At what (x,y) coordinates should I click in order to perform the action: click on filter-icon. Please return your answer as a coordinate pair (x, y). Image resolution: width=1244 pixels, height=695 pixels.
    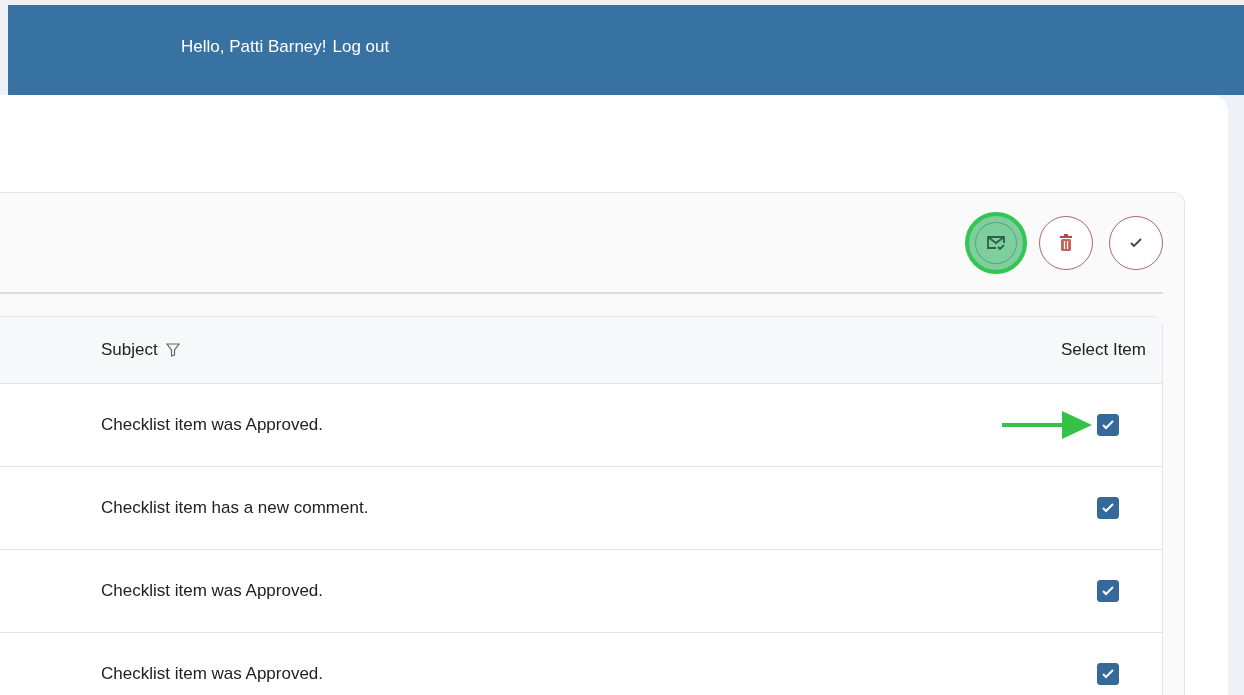
    Looking at the image, I should click on (172, 350).